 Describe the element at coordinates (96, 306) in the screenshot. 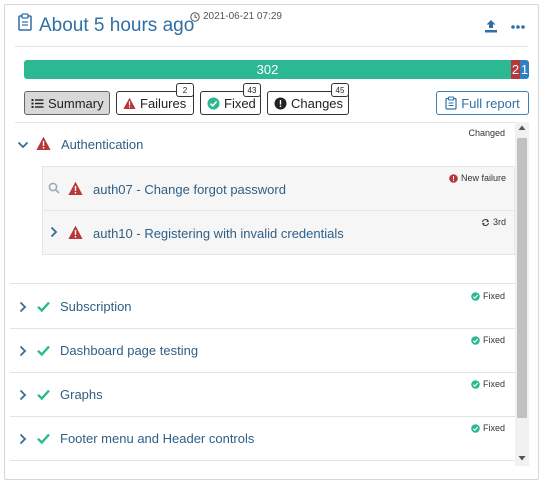

I see `group-label: Subscription` at that location.